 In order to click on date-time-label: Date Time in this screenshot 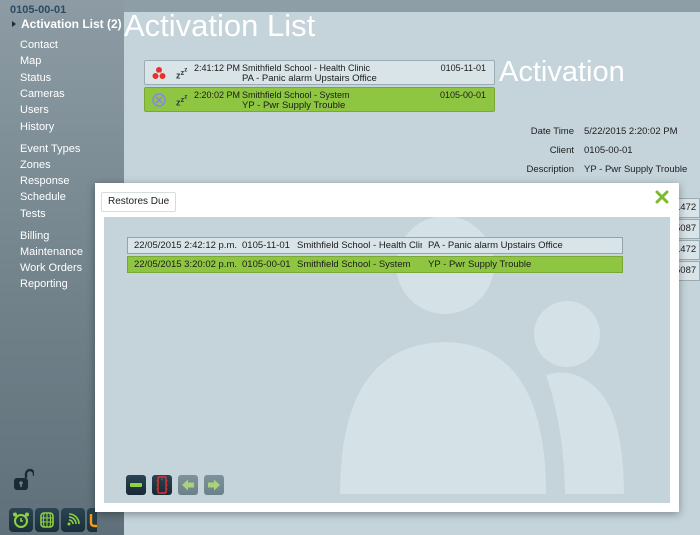, I will do `click(552, 131)`.